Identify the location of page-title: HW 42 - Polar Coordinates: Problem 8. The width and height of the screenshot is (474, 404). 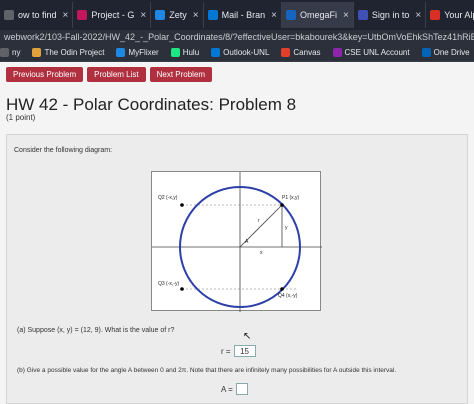
(151, 104).